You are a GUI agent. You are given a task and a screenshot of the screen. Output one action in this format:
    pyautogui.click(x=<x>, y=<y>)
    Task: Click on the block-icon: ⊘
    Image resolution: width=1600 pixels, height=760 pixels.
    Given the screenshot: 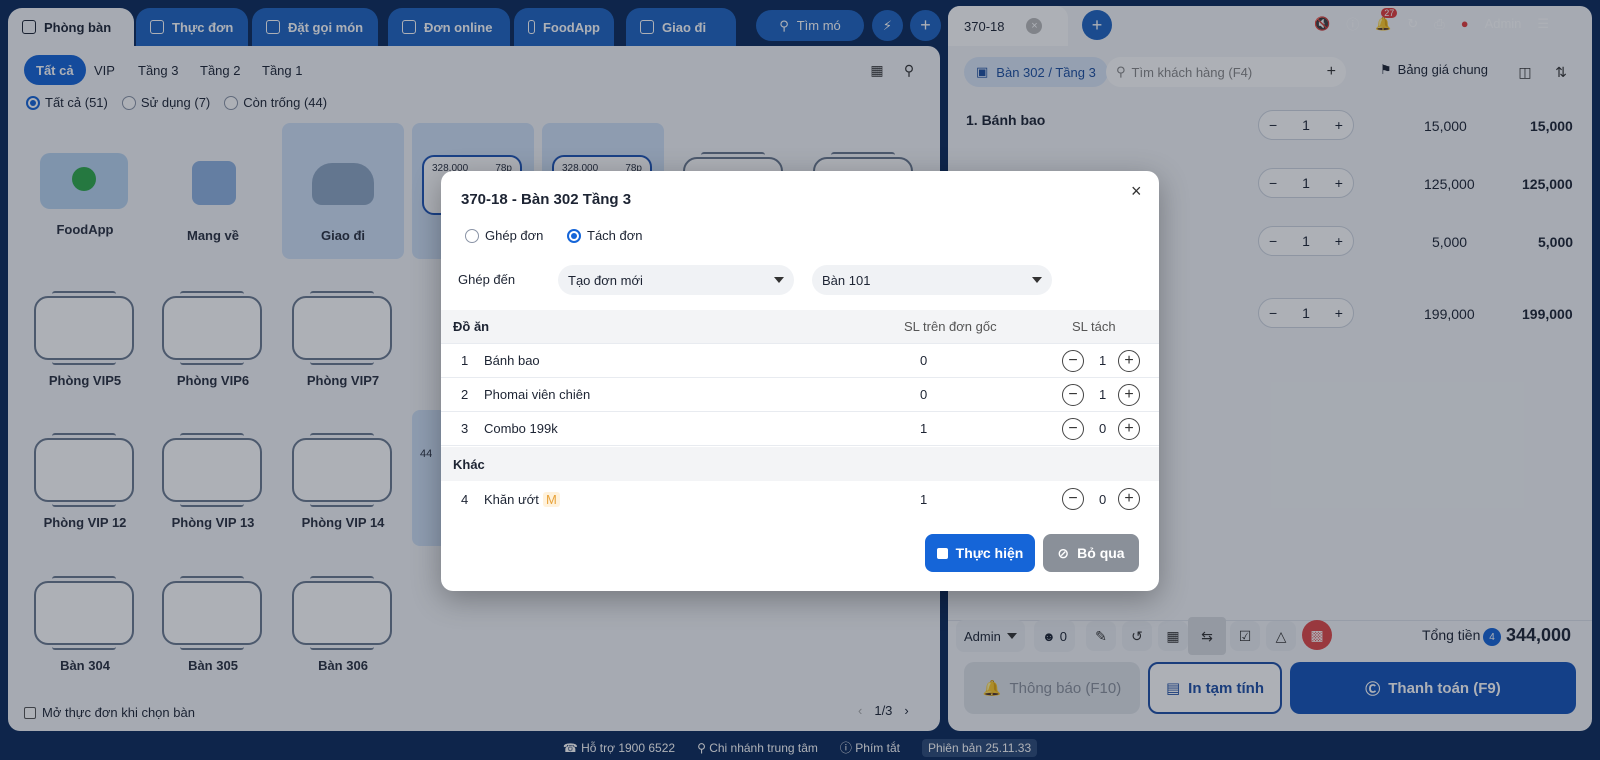 What is the action you would take?
    pyautogui.click(x=1063, y=552)
    